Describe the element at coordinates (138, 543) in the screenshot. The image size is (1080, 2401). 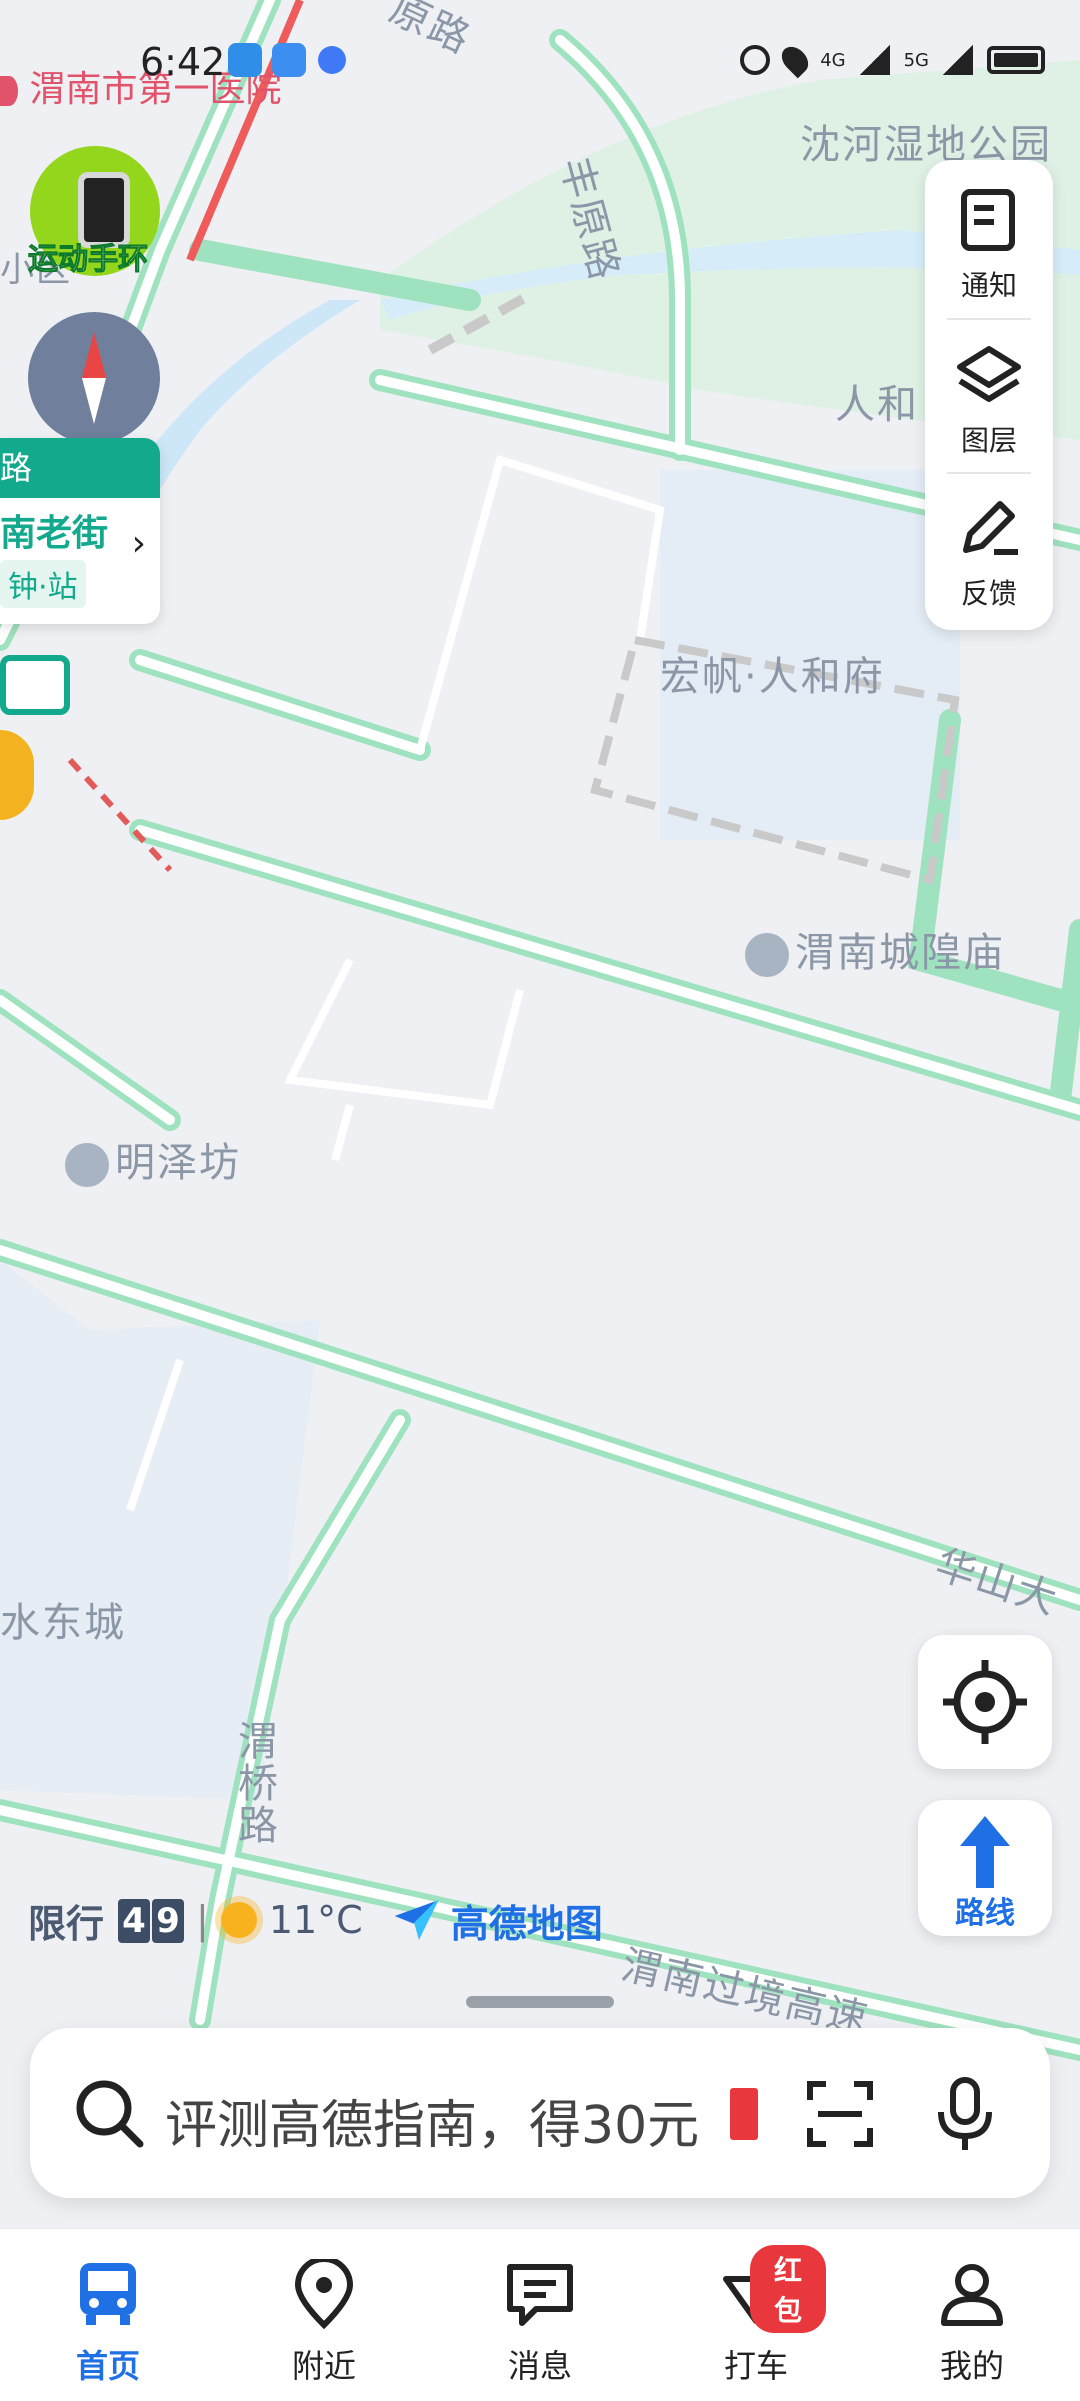
I see `chevron-right-icon: ›` at that location.